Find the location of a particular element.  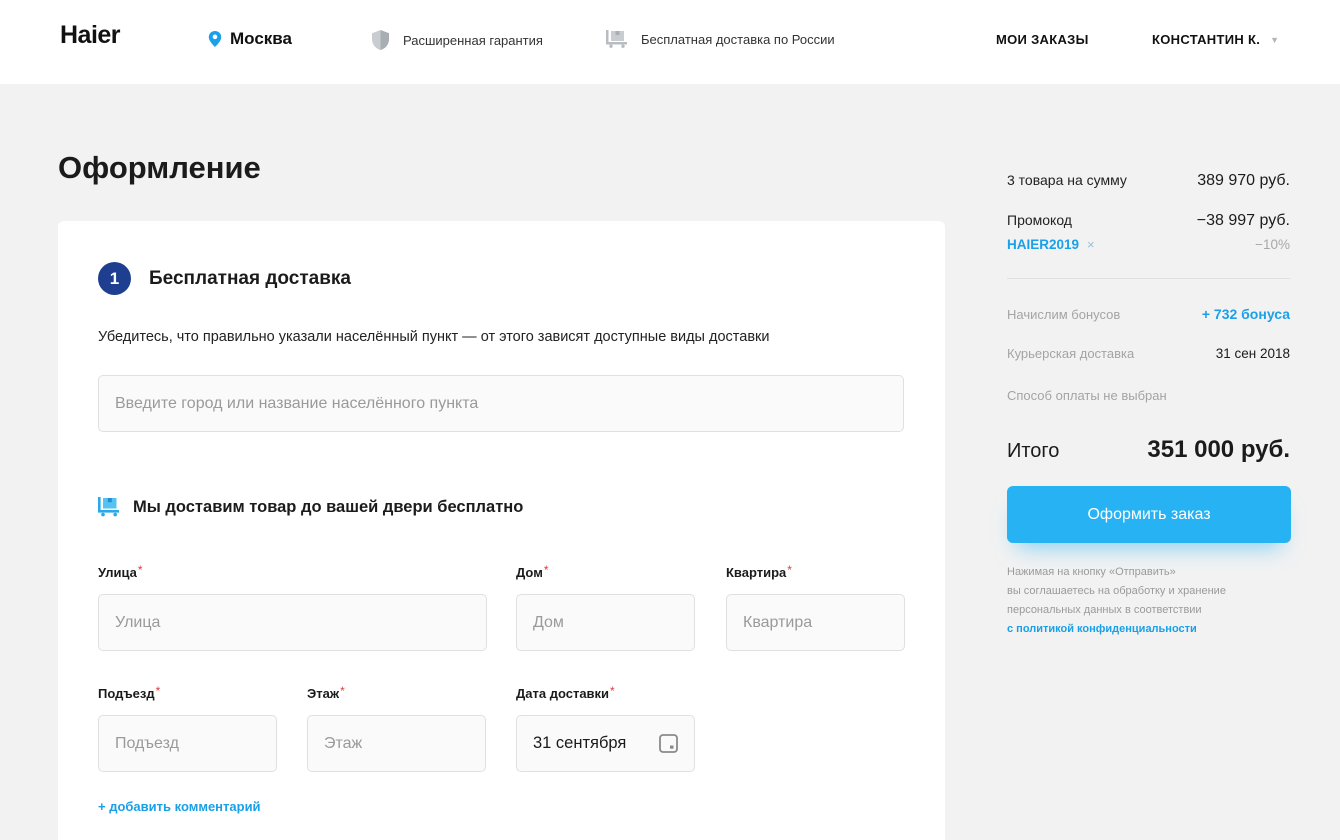

total-value: 351 000 руб. is located at coordinates (1218, 449).